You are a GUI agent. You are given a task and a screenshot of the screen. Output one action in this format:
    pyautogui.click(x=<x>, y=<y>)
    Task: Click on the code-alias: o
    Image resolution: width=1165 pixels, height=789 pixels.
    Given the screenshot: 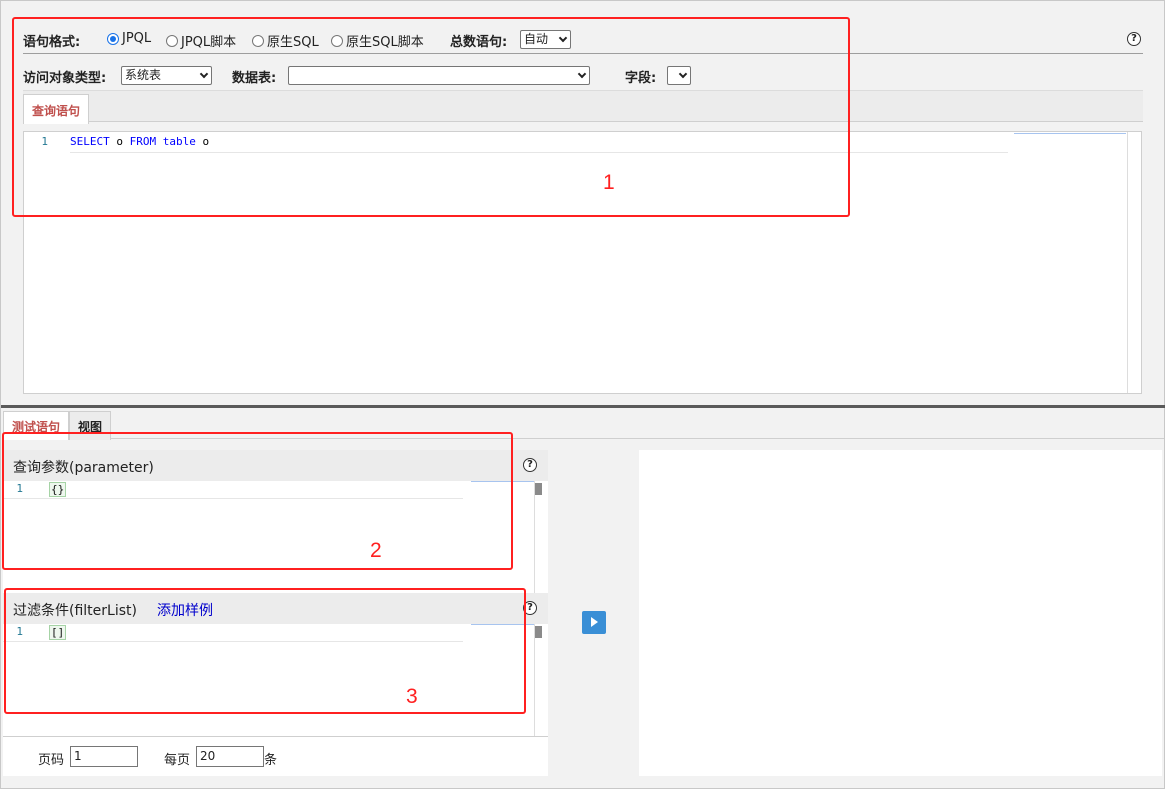 What is the action you would take?
    pyautogui.click(x=119, y=141)
    